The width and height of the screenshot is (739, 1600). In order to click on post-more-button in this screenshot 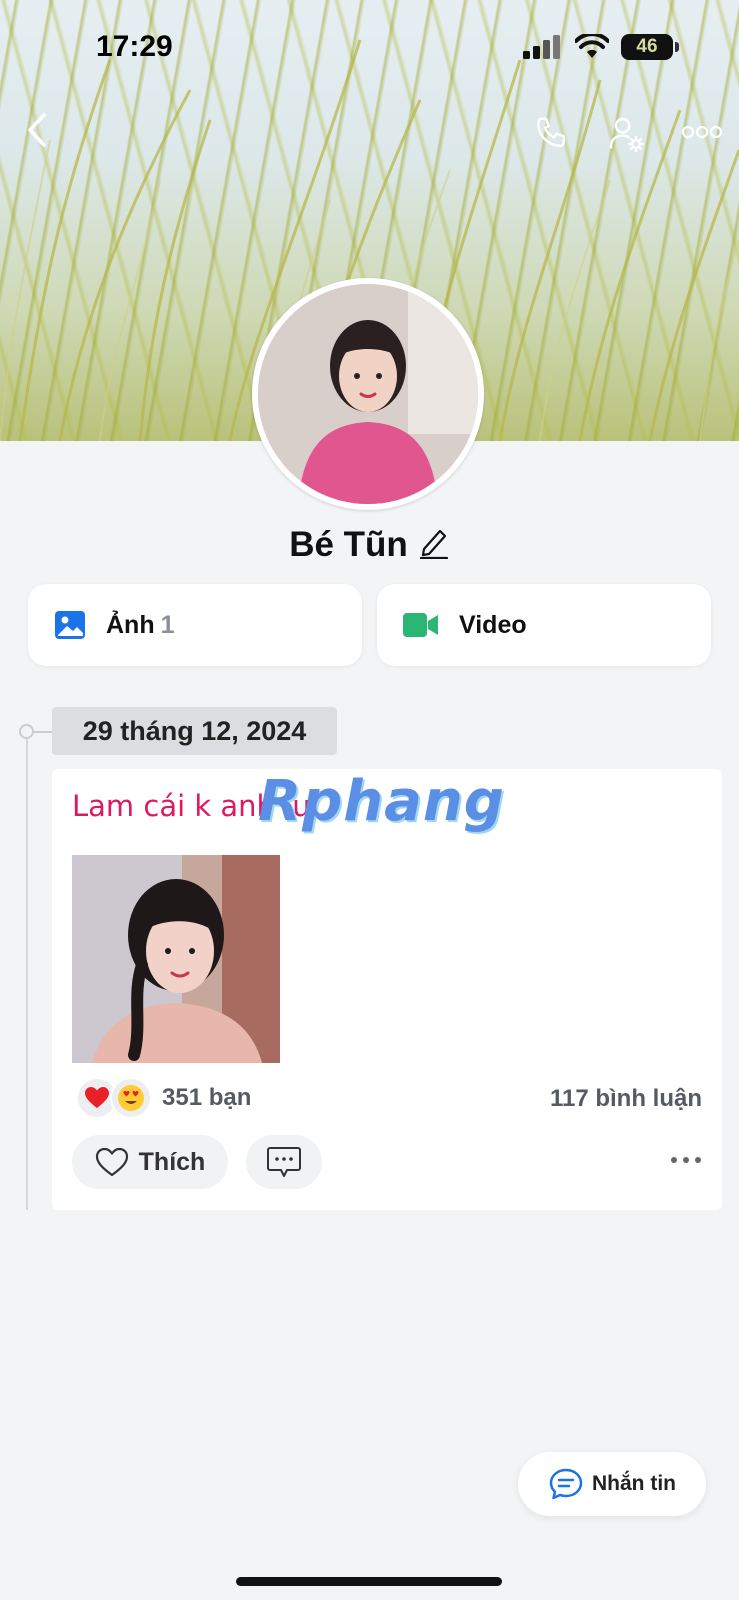, I will do `click(686, 1160)`.